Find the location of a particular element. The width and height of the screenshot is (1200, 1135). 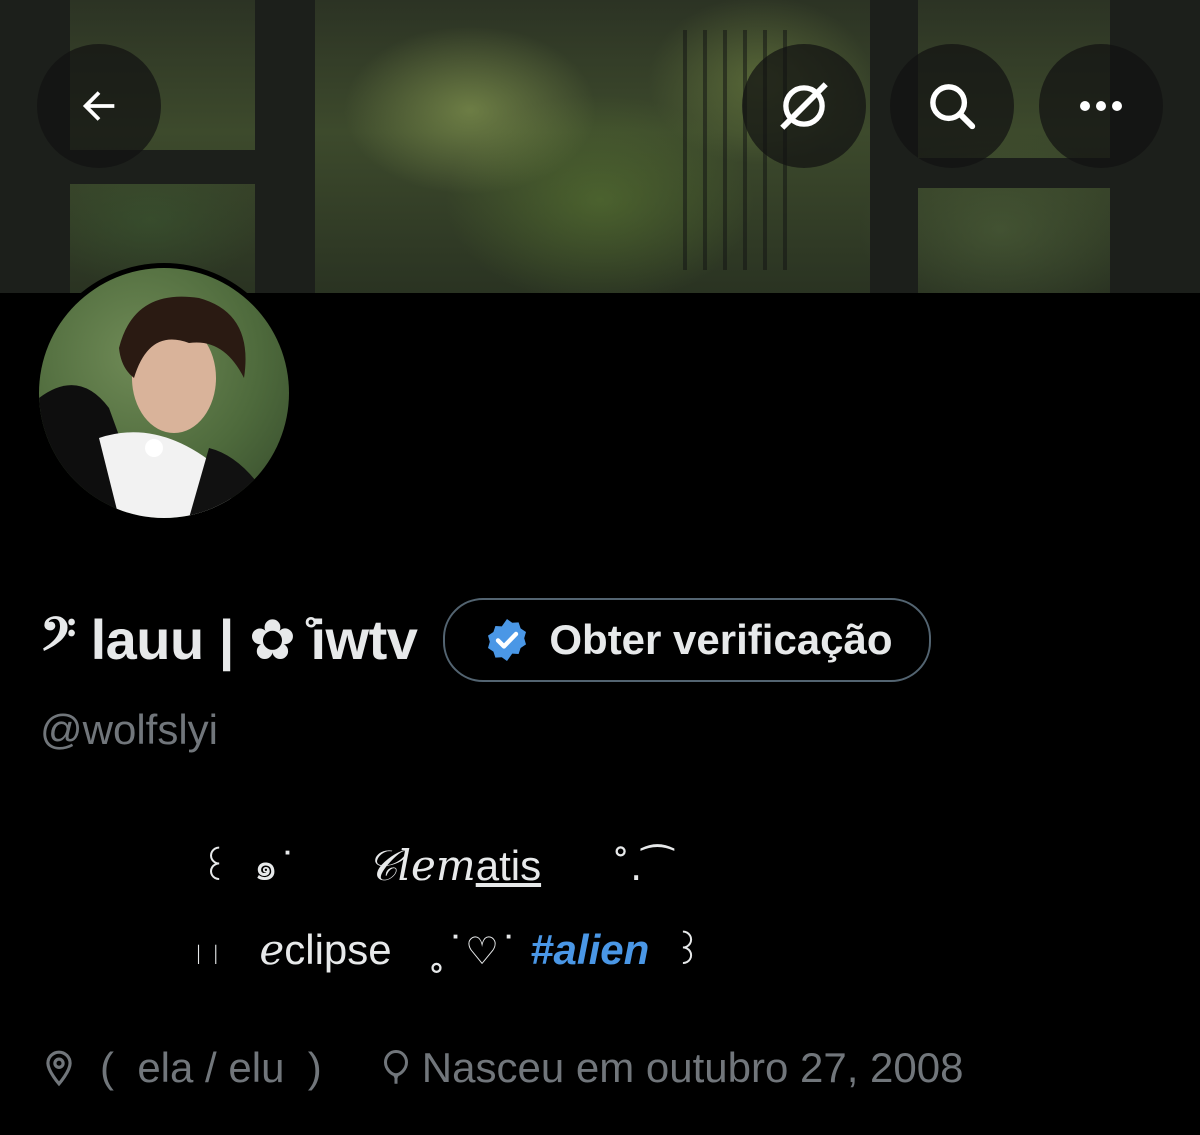

bio-line-2: ꒐꒐ ℯclipse ˳˙♡˙ #alien ꒱ is located at coordinates (446, 949).